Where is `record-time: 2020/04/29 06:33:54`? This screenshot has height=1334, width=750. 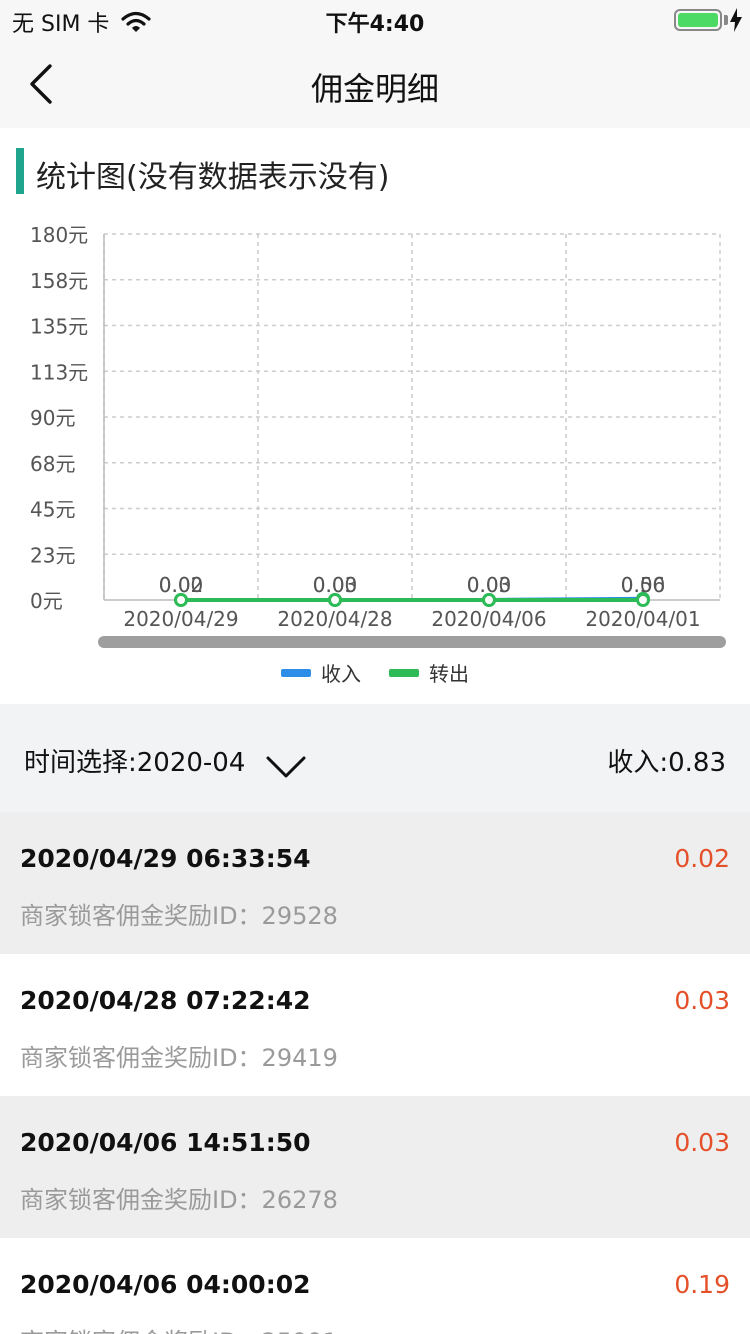
record-time: 2020/04/29 06:33:54 is located at coordinates (165, 858).